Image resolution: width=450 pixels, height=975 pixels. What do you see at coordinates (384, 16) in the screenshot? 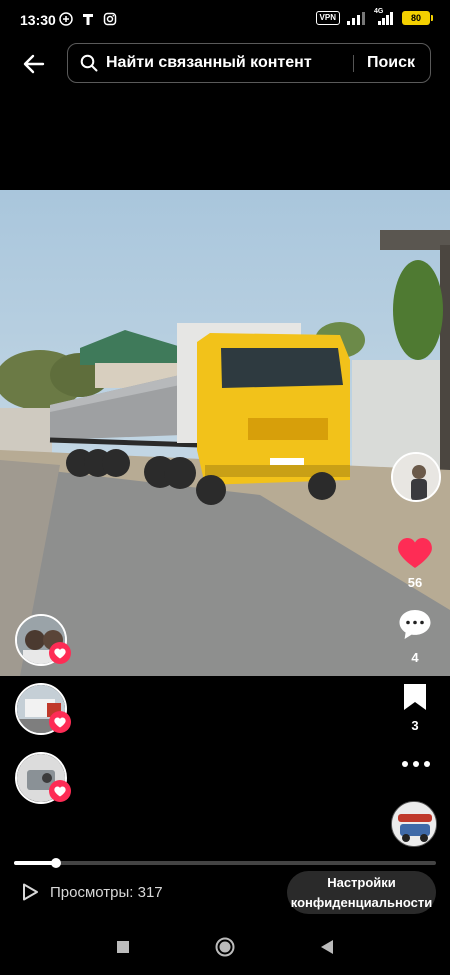
I see `network-signal: 4G` at bounding box center [384, 16].